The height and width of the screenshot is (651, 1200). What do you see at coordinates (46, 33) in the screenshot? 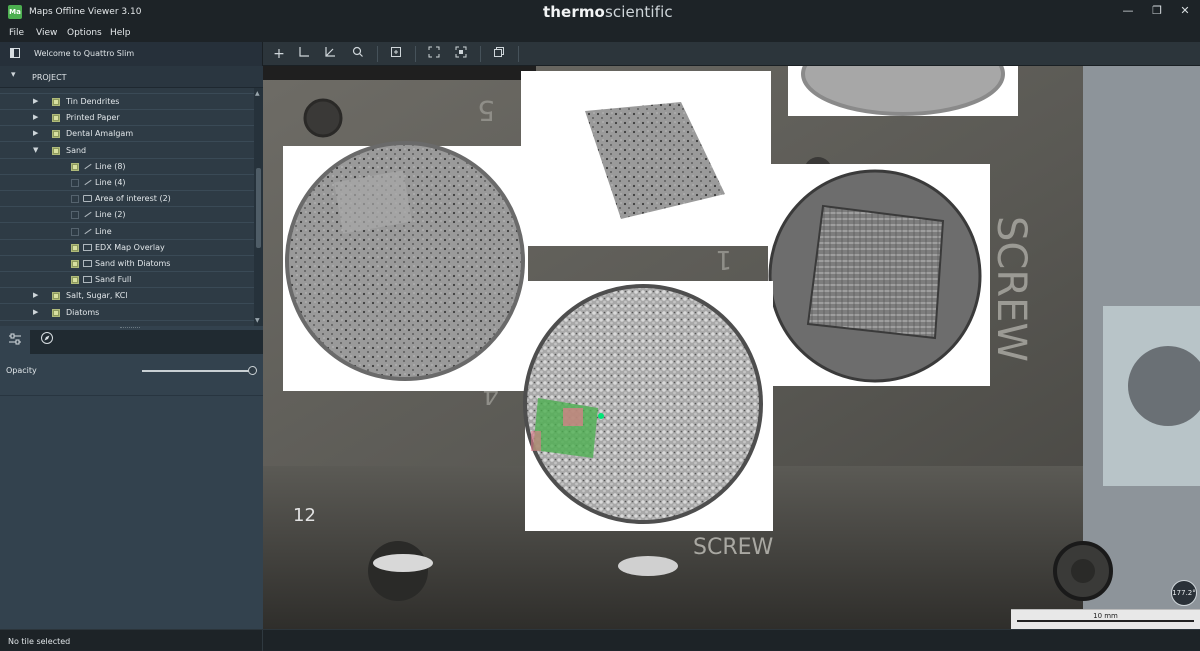
I see `menu-view: View` at bounding box center [46, 33].